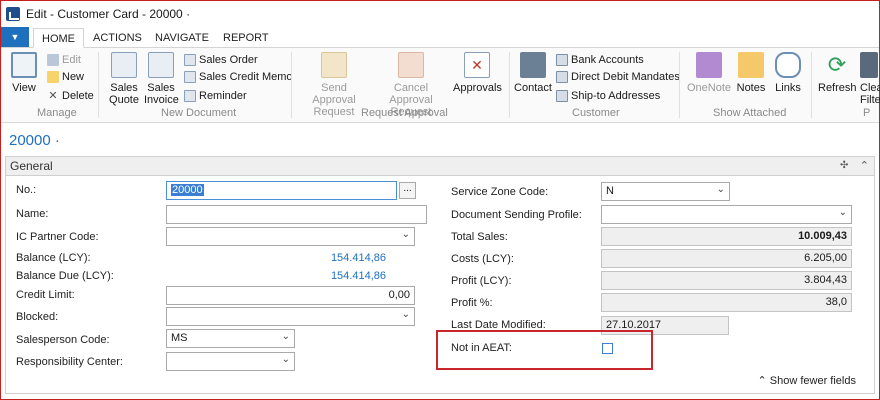 The image size is (880, 400). I want to click on view-icon, so click(24, 65).